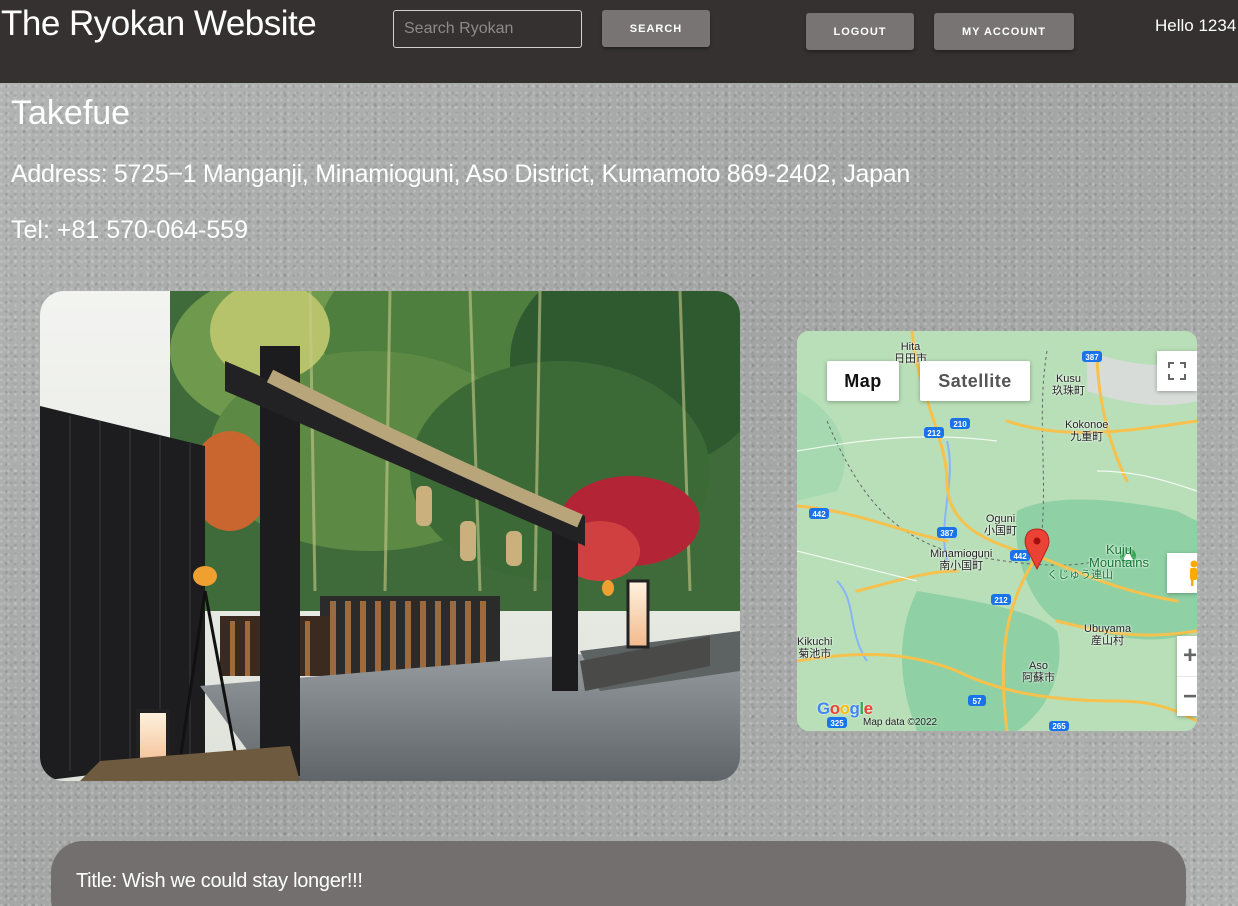  What do you see at coordinates (863, 381) in the screenshot?
I see `map-type-map-button: Map` at bounding box center [863, 381].